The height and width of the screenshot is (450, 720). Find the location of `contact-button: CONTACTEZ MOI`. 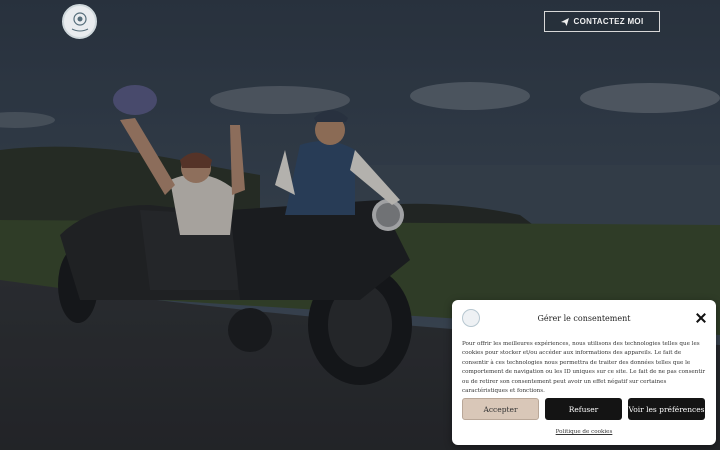

contact-button: CONTACTEZ MOI is located at coordinates (602, 21).